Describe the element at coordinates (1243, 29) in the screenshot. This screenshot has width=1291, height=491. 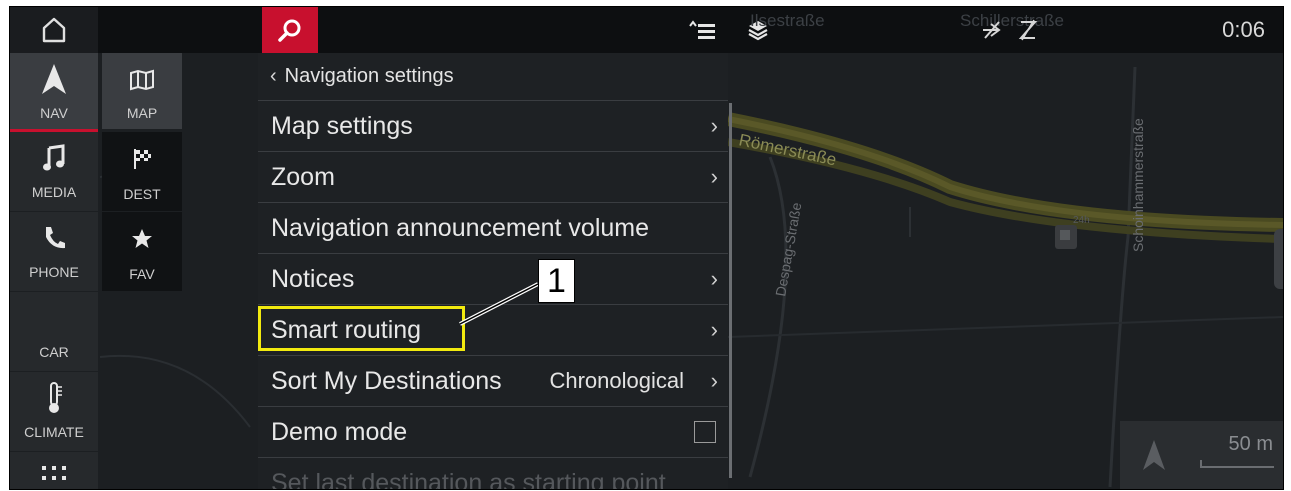
I see `clock: 0:06` at that location.